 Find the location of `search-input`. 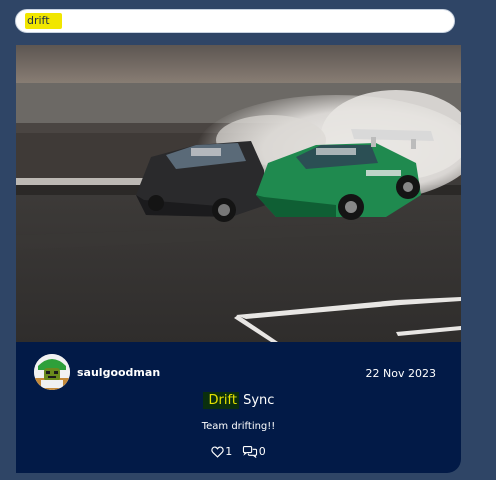

search-input is located at coordinates (235, 21).